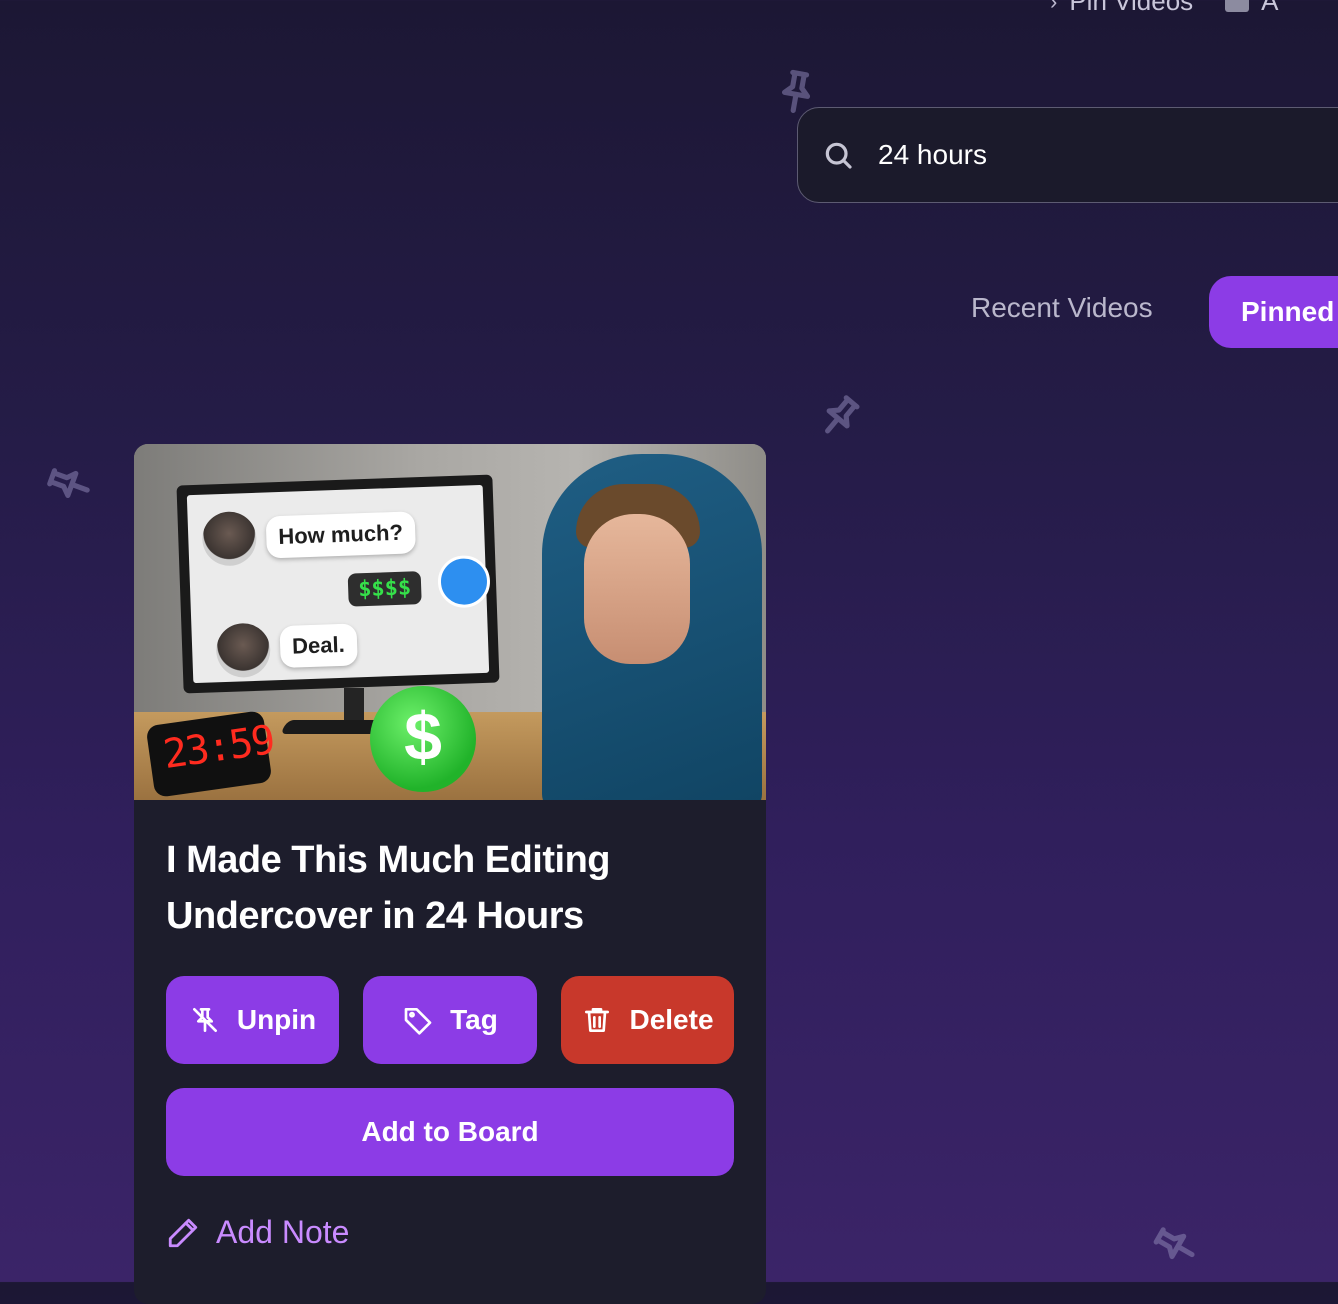 The image size is (1338, 1304). I want to click on top-nav: › Pin Videos A, so click(1164, 8).